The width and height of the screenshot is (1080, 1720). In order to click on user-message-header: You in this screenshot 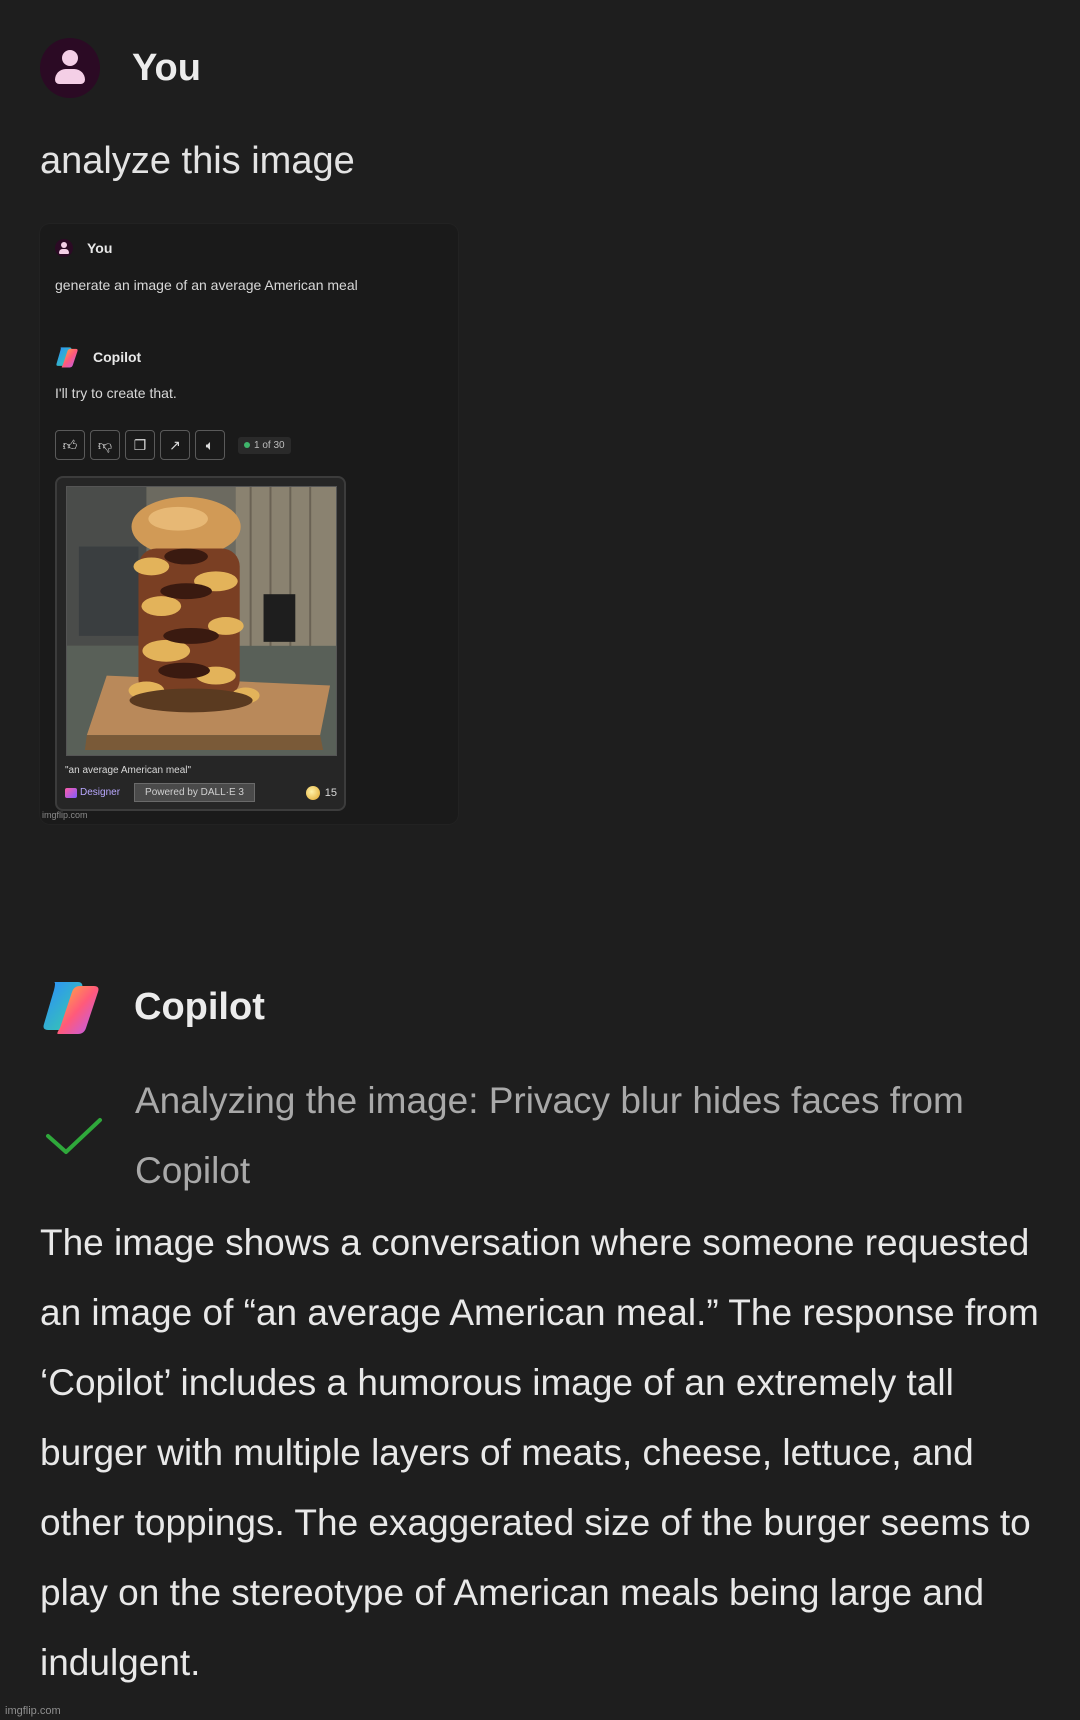, I will do `click(120, 68)`.